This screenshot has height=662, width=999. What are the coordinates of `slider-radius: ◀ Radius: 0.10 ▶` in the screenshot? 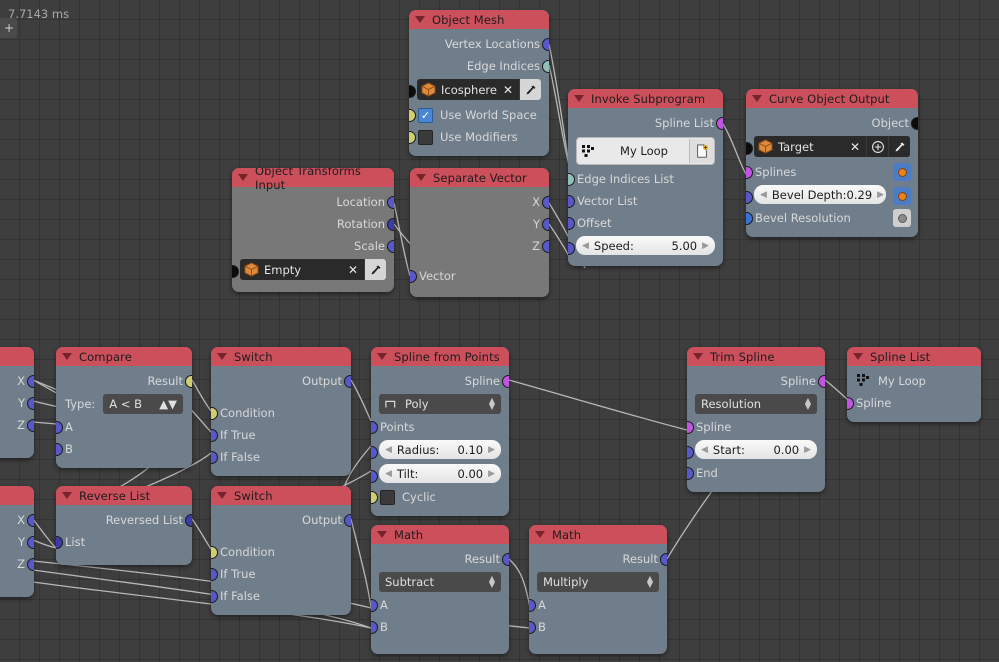 It's located at (440, 449).